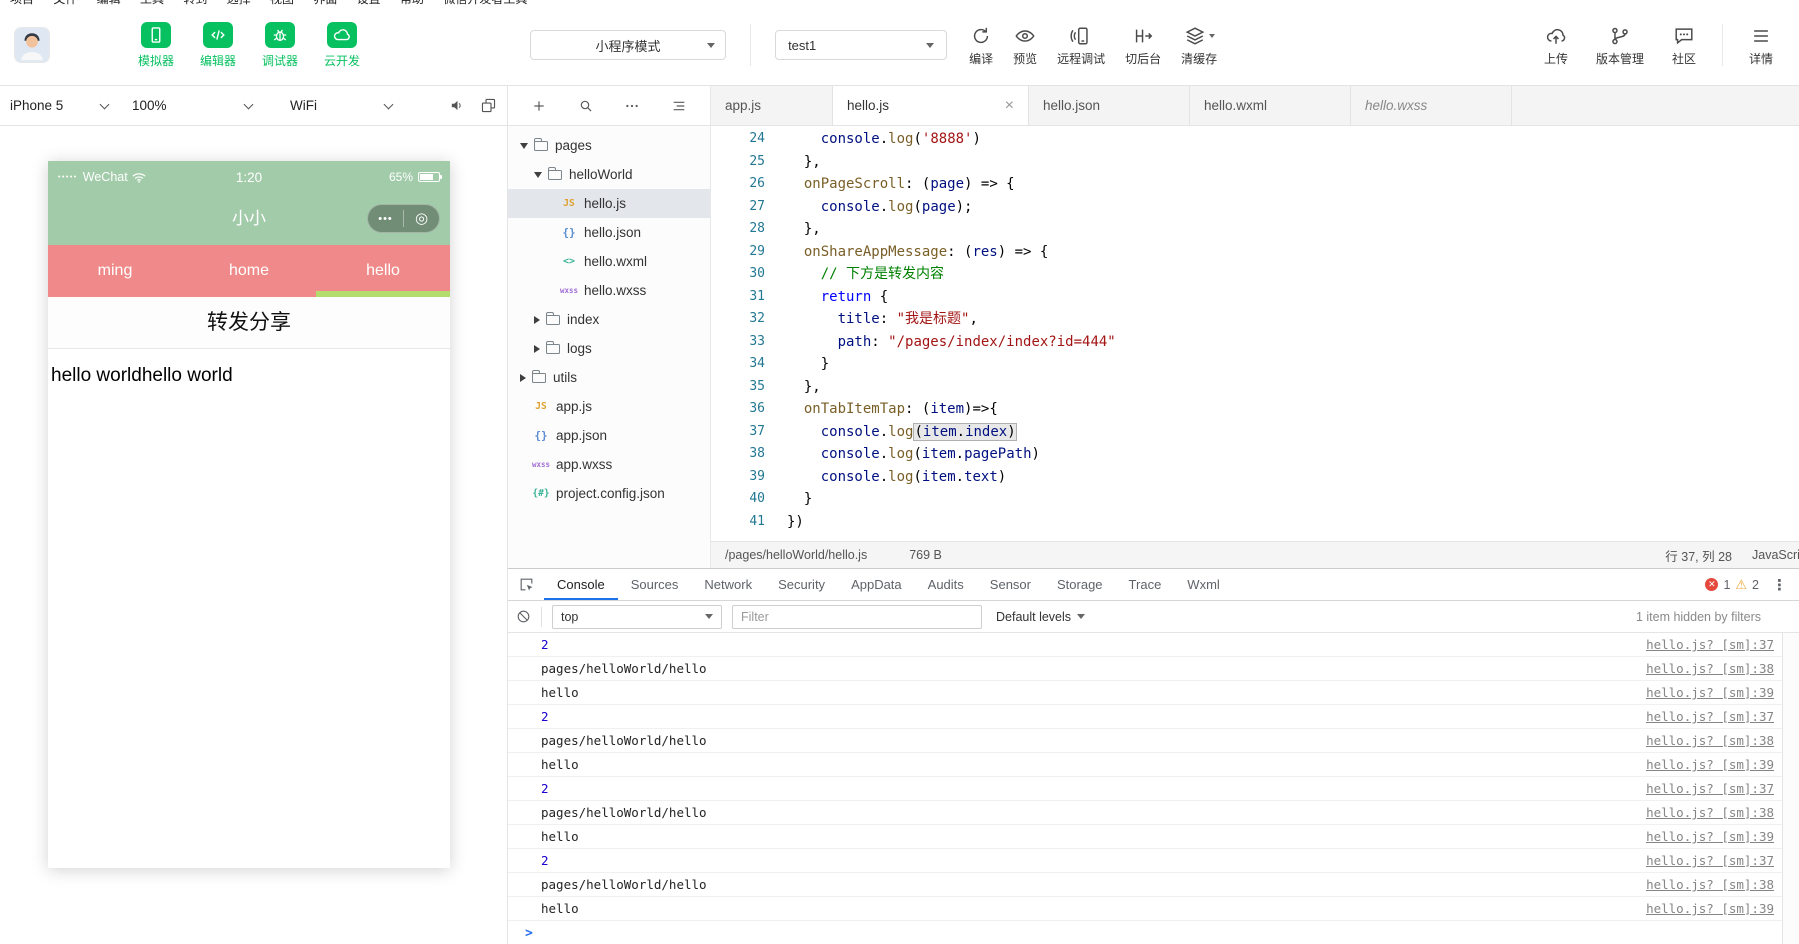 This screenshot has height=944, width=1799. What do you see at coordinates (1081, 45) in the screenshot?
I see `remote-debug-button: 远程调试` at bounding box center [1081, 45].